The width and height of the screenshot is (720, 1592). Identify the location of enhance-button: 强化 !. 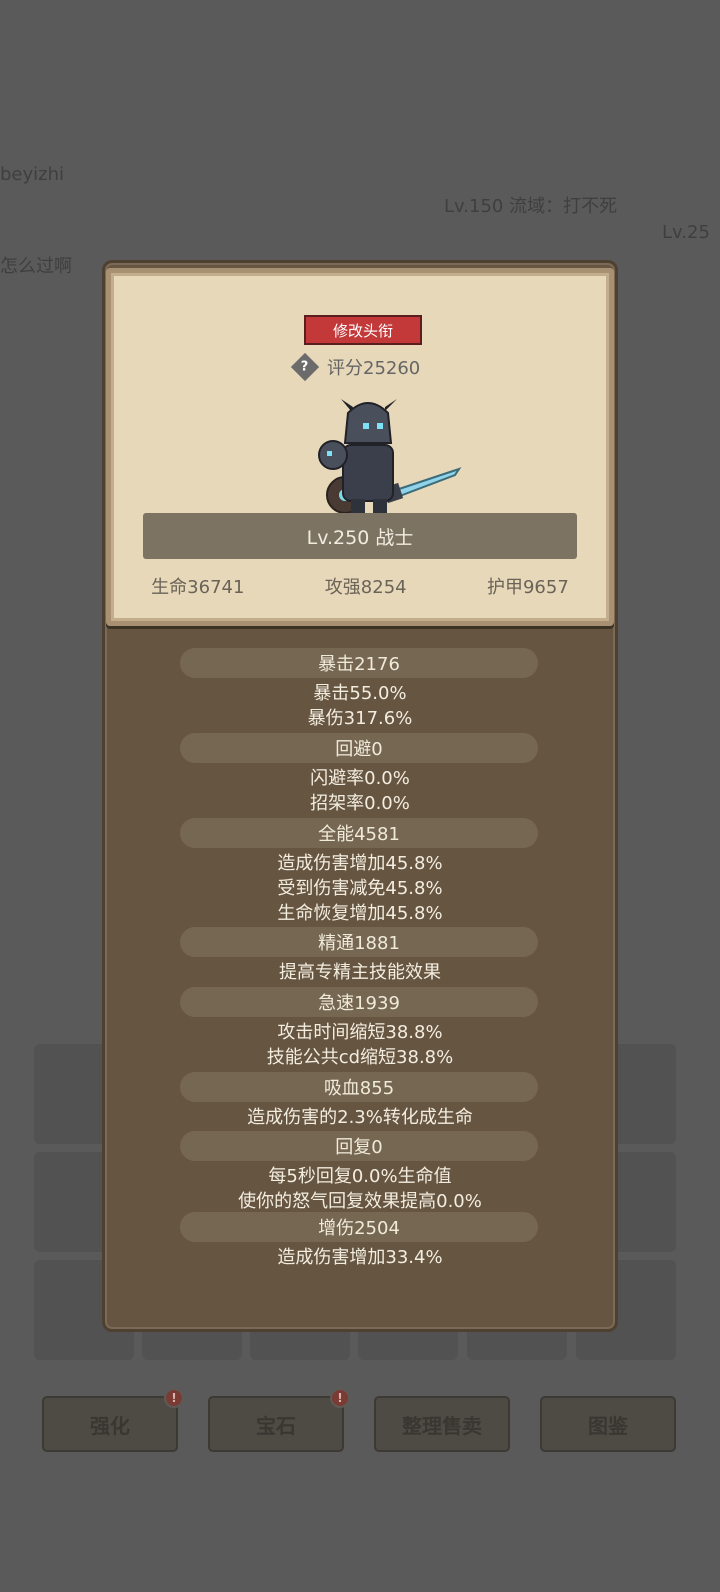
(113, 1420).